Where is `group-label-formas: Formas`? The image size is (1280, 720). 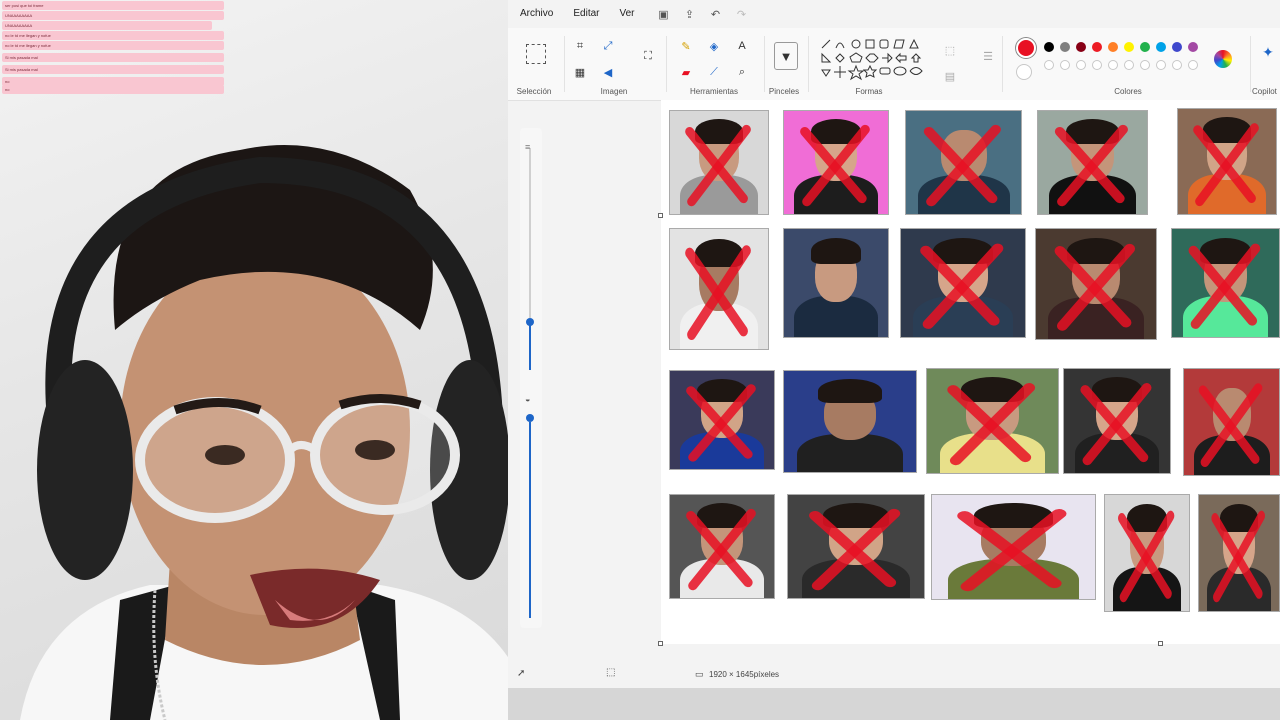 group-label-formas: Formas is located at coordinates (869, 91).